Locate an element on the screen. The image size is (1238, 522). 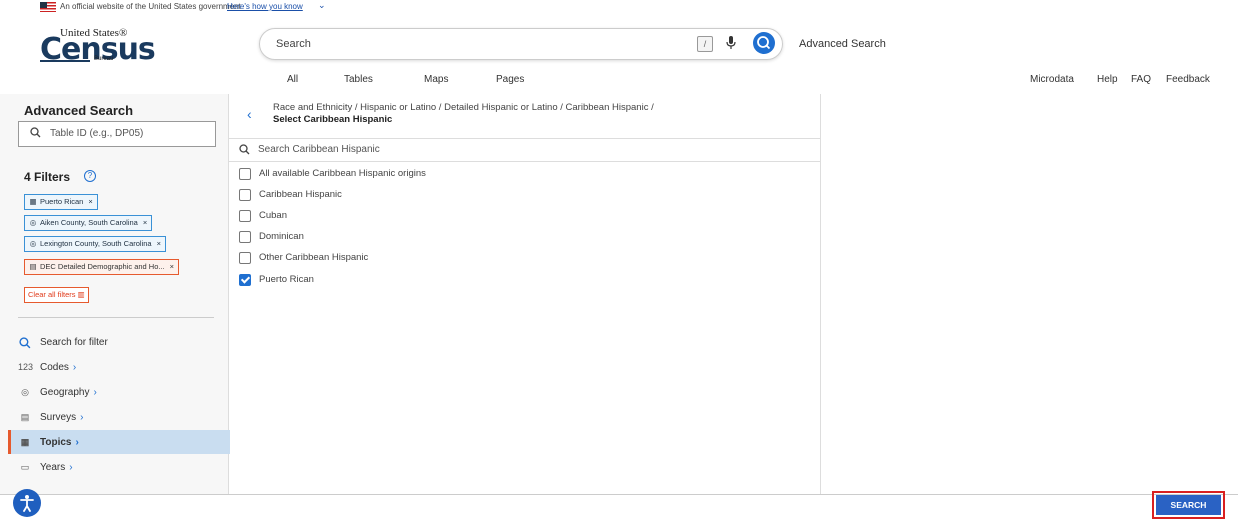
sidebar-item-geography: ◎ Geography › is located at coordinates (116, 393).